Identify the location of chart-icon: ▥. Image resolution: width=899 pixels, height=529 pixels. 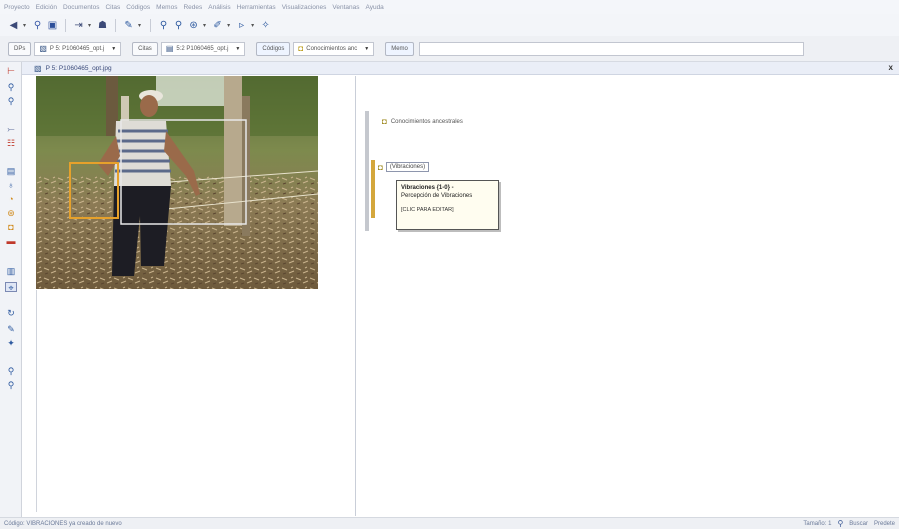
(11, 271).